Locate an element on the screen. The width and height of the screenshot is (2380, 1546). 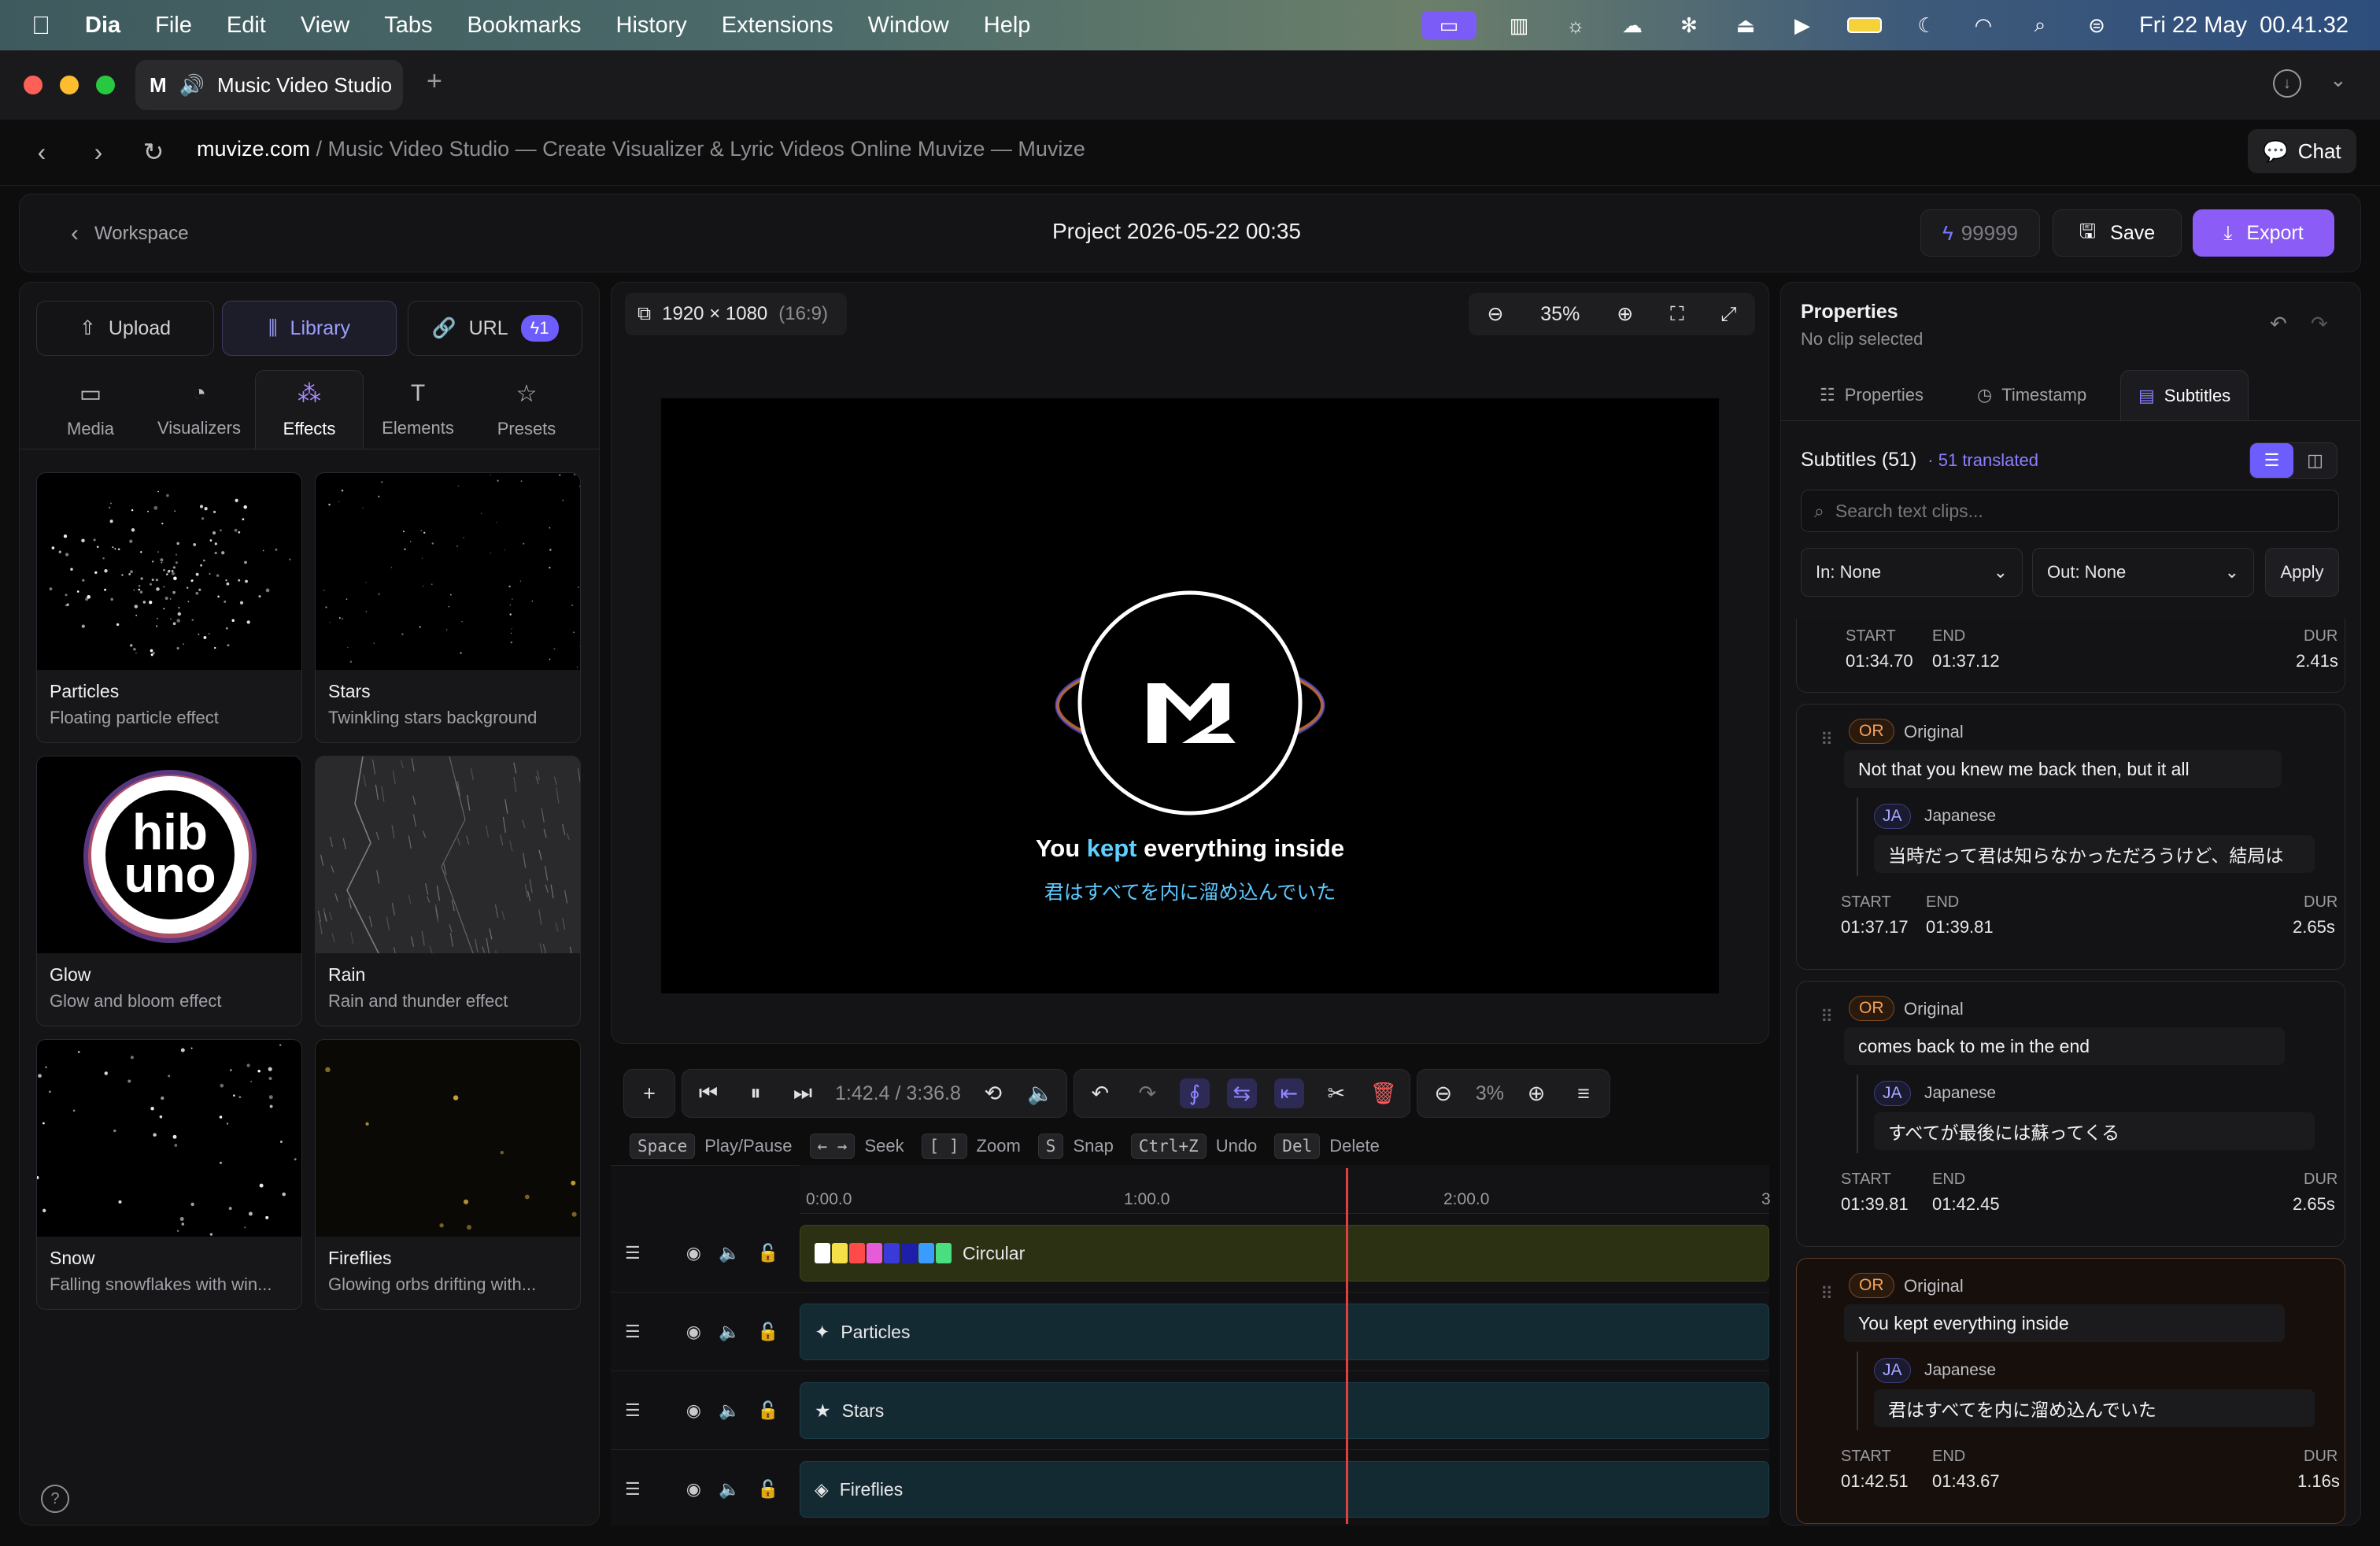
clip-stars: ★ Stars is located at coordinates (1284, 1410).